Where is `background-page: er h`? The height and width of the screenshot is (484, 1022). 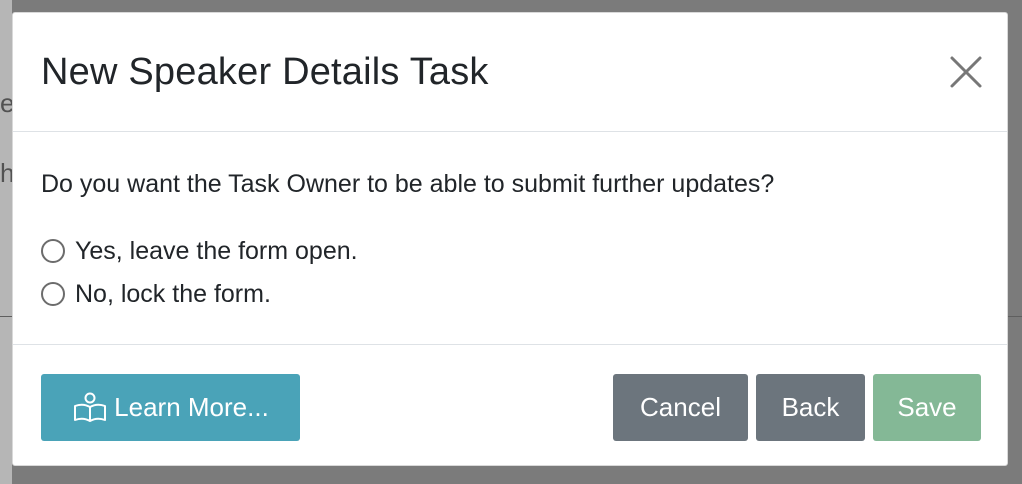
background-page: er h is located at coordinates (11, 242).